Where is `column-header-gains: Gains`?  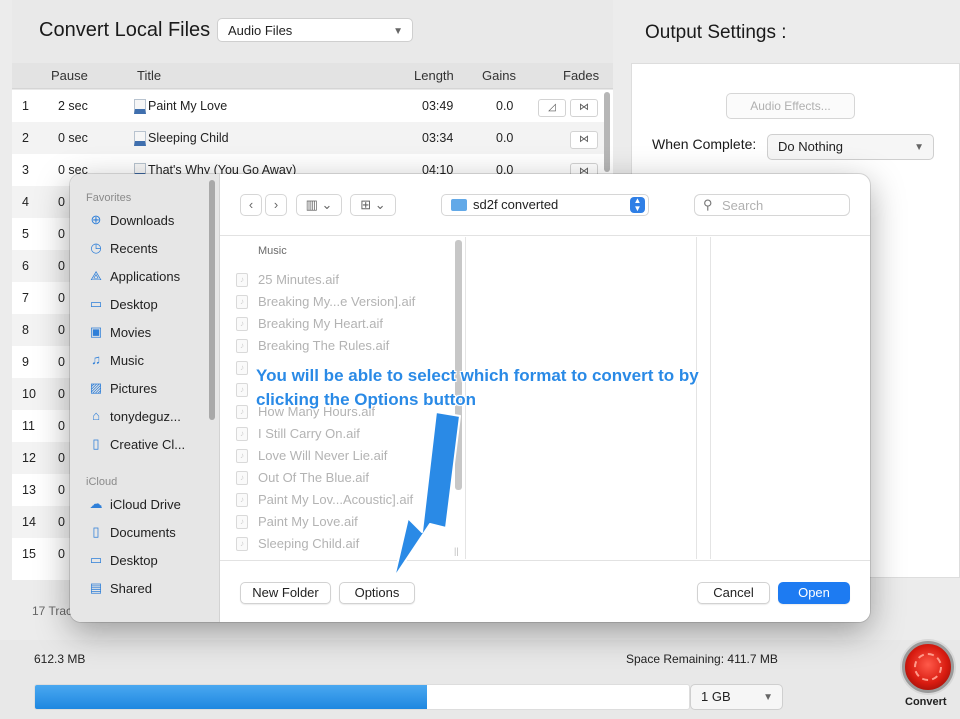
column-header-gains: Gains is located at coordinates (499, 75).